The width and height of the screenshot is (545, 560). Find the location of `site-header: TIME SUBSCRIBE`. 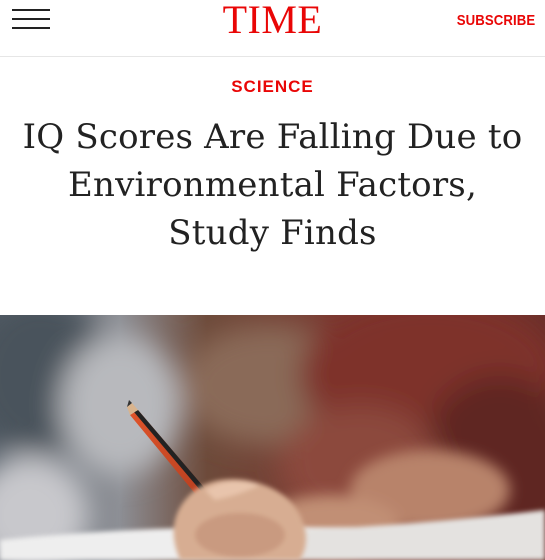

site-header: TIME SUBSCRIBE is located at coordinates (272, 28).